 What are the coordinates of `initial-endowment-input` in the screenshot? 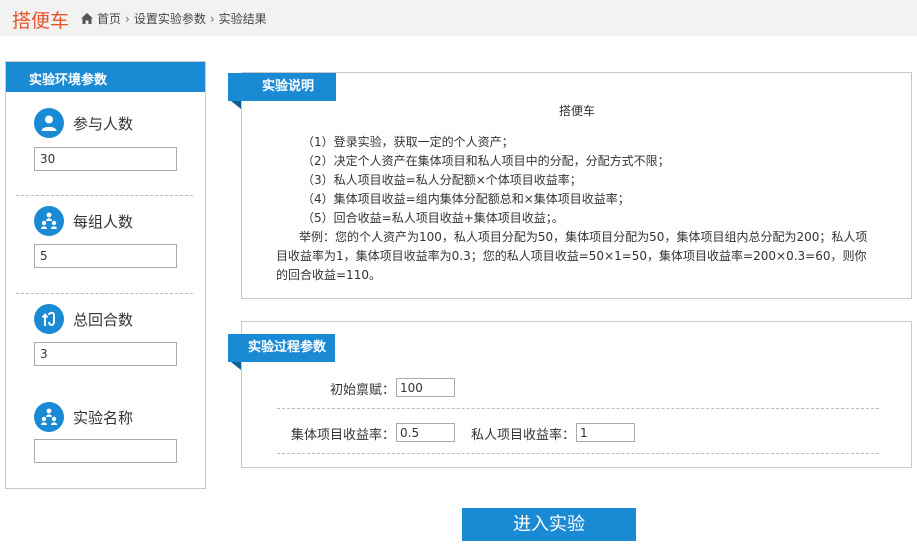 It's located at (425, 387).